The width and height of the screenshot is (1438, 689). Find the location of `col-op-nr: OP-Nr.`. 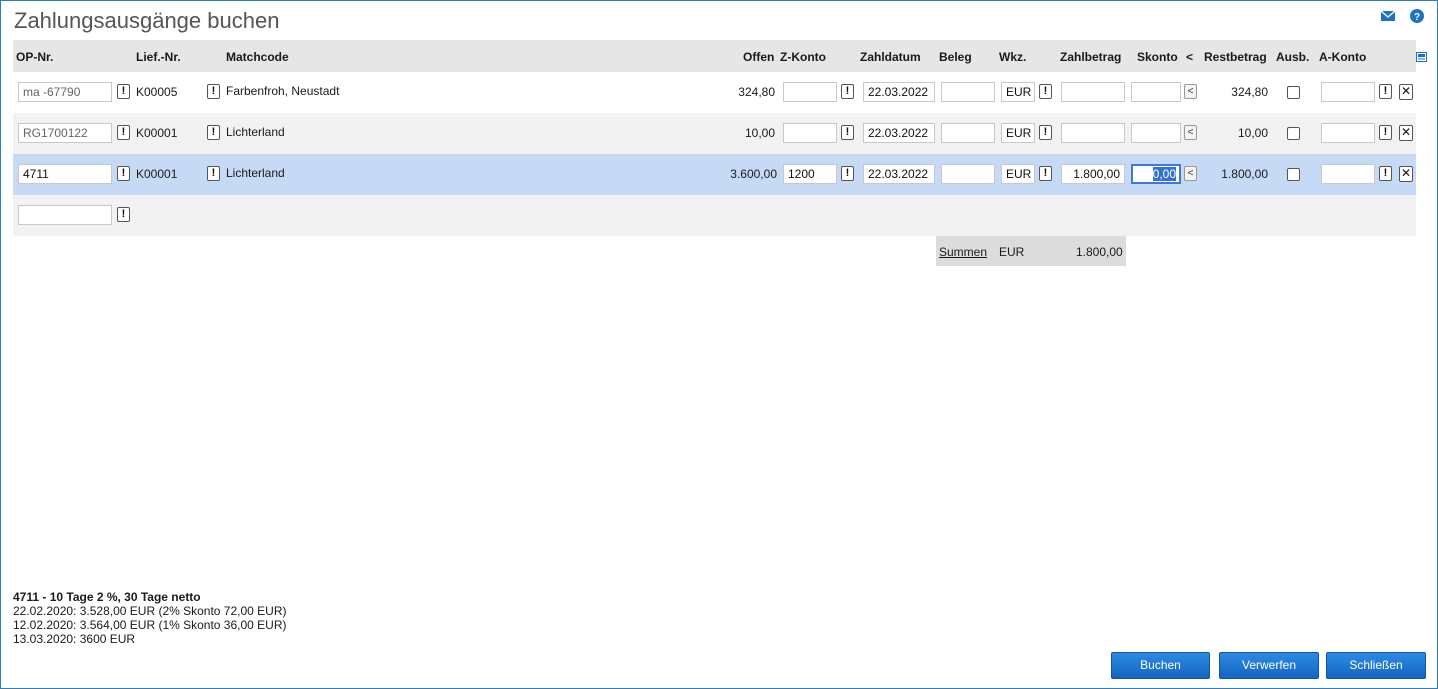

col-op-nr: OP-Nr. is located at coordinates (34, 57).